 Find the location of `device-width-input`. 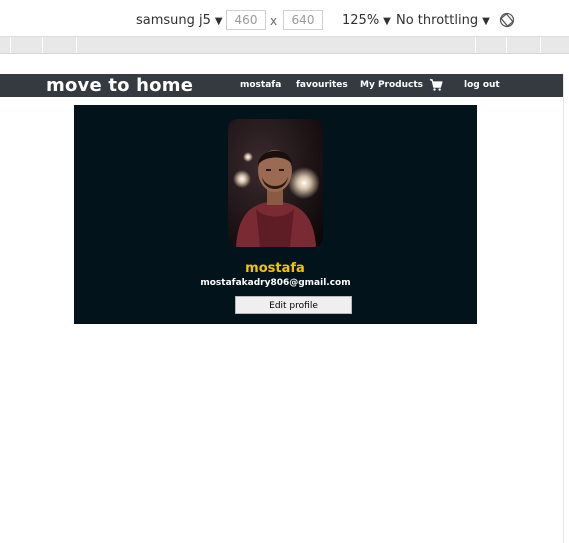

device-width-input is located at coordinates (246, 20).